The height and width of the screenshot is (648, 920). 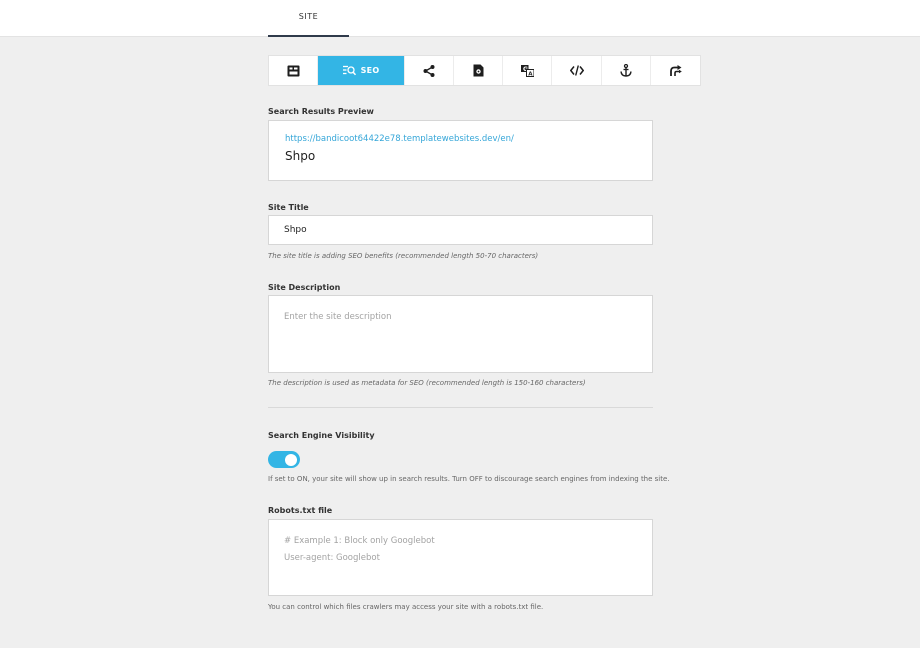 I want to click on seo-tab-button: SEO, so click(x=361, y=70).